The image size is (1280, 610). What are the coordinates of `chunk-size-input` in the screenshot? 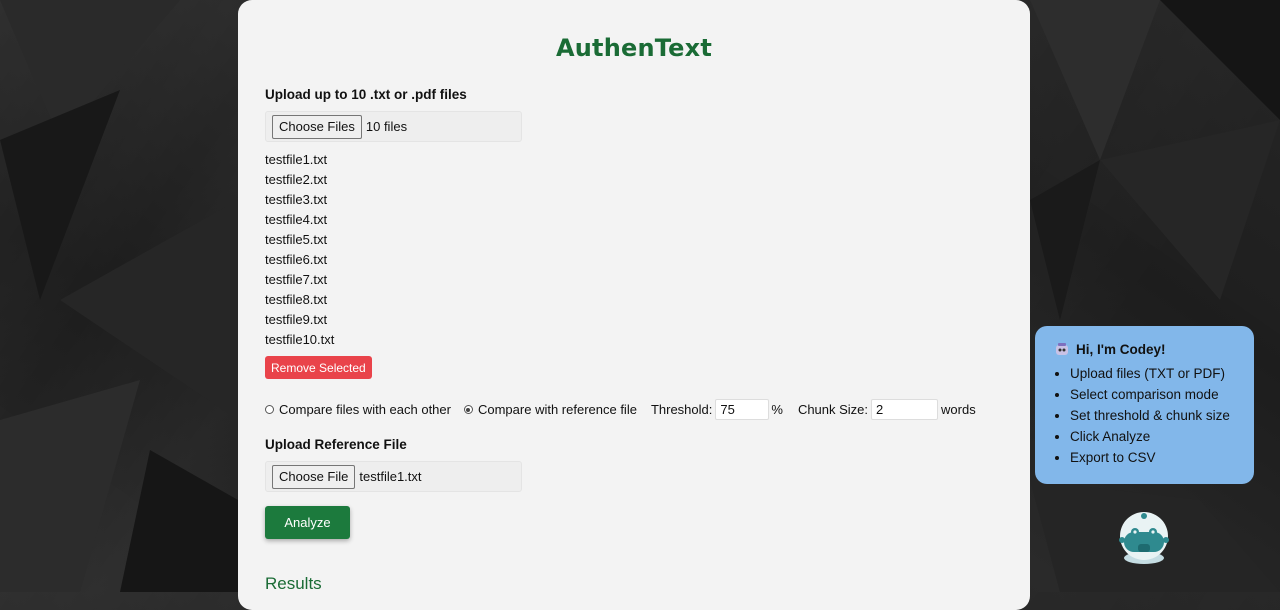 It's located at (905, 409).